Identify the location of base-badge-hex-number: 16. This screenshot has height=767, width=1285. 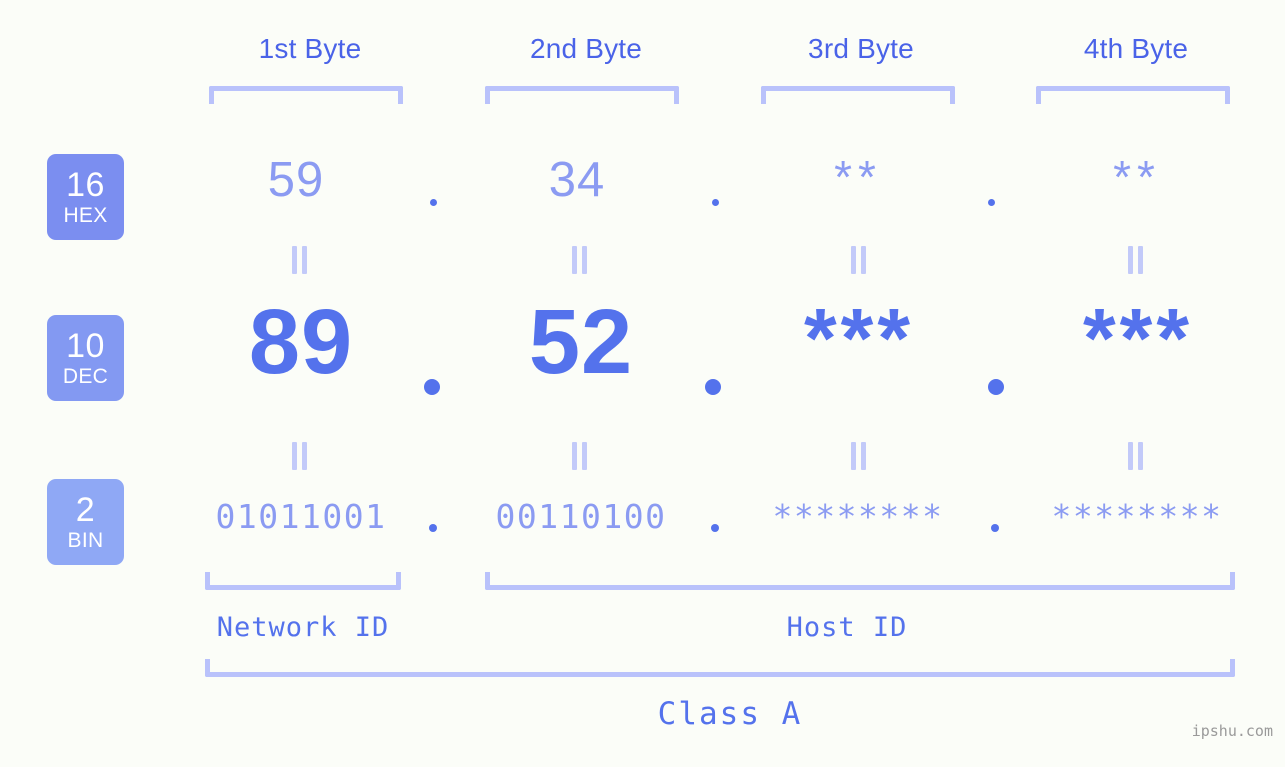
(85, 185).